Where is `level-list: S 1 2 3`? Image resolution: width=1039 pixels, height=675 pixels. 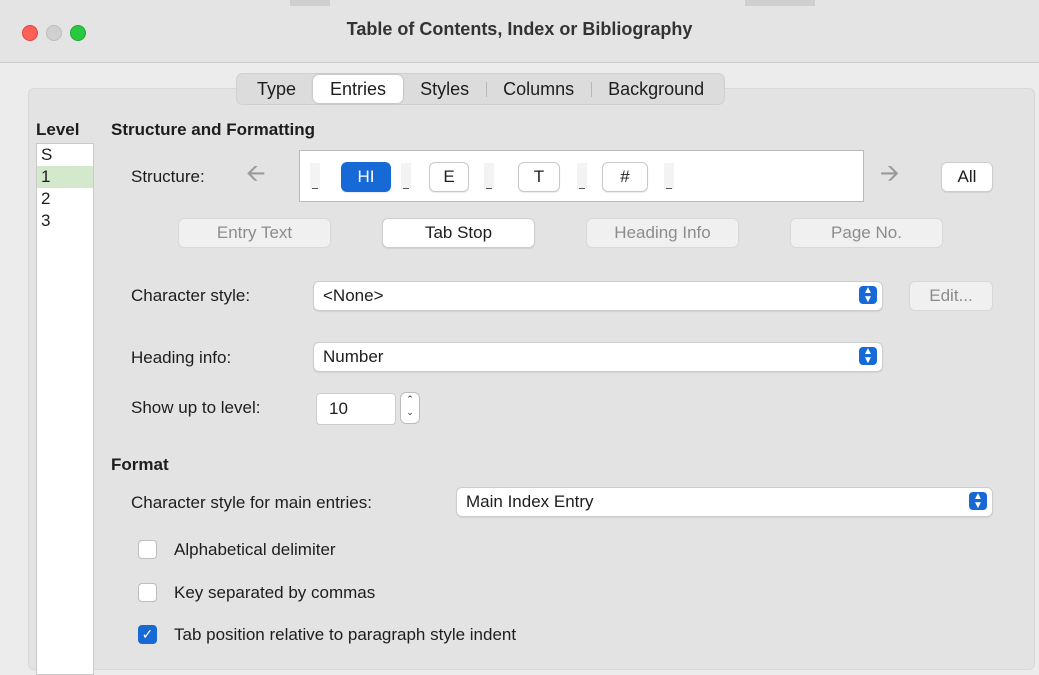 level-list: S 1 2 3 is located at coordinates (65, 409).